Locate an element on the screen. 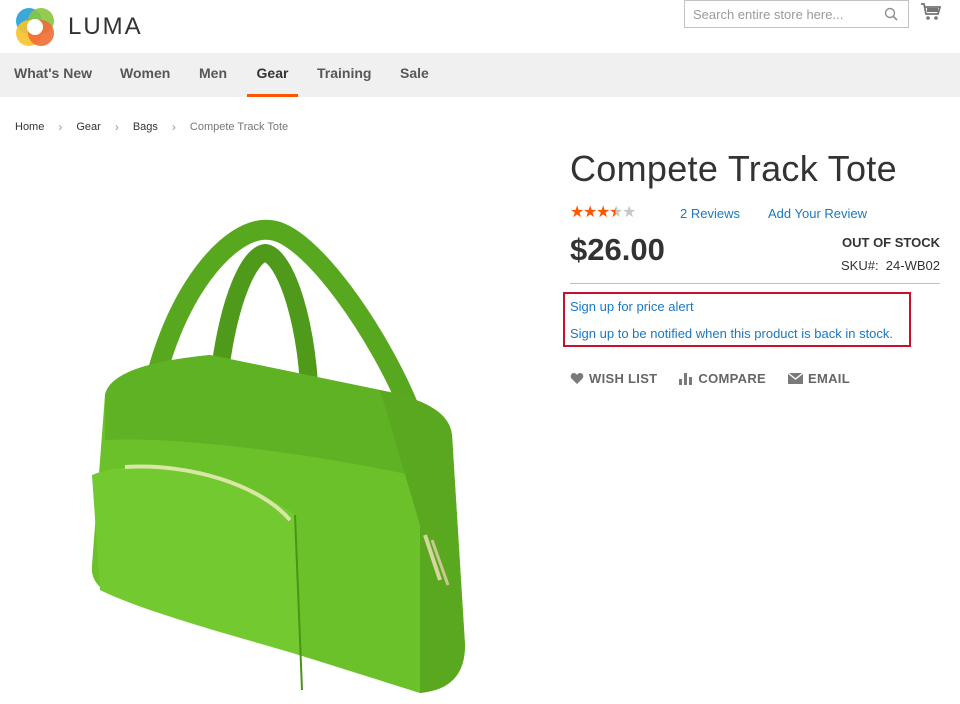 The image size is (960, 704). rating-stars: ★ ★ ★ ★ ★ is located at coordinates (603, 212).